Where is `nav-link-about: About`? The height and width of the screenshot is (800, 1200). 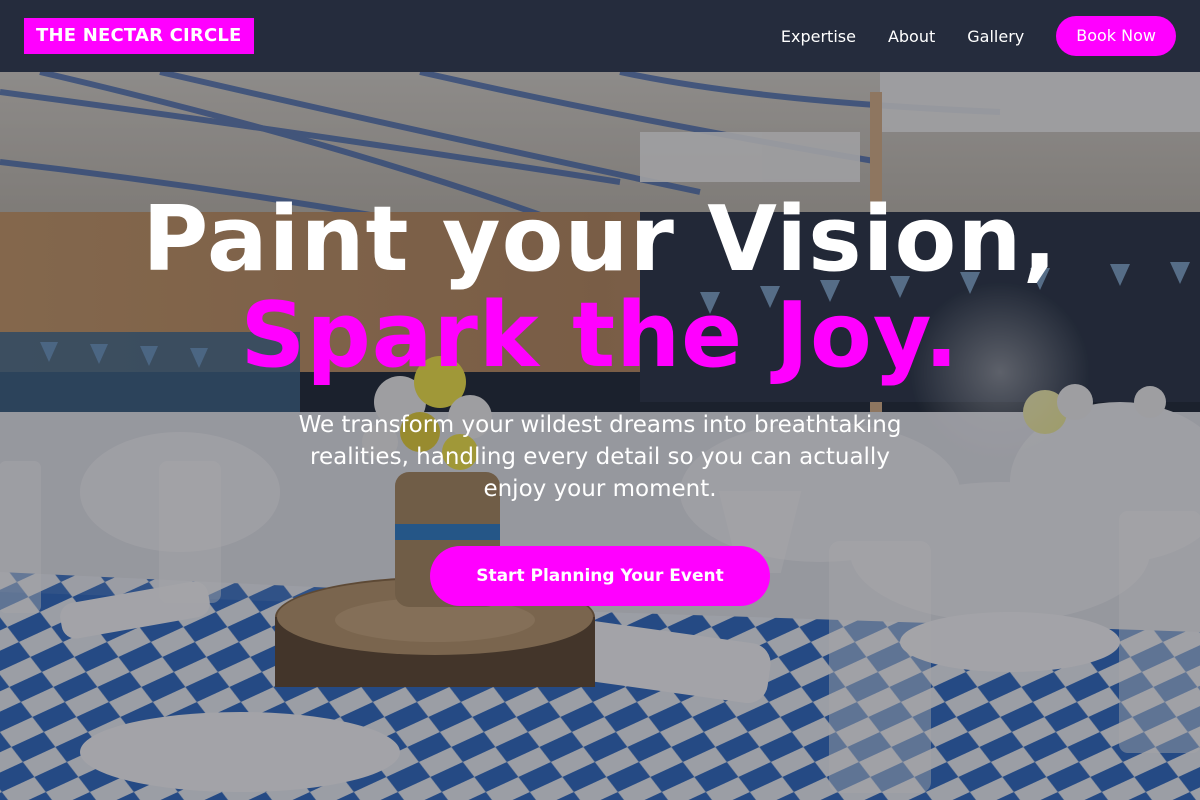
nav-link-about: About is located at coordinates (911, 36).